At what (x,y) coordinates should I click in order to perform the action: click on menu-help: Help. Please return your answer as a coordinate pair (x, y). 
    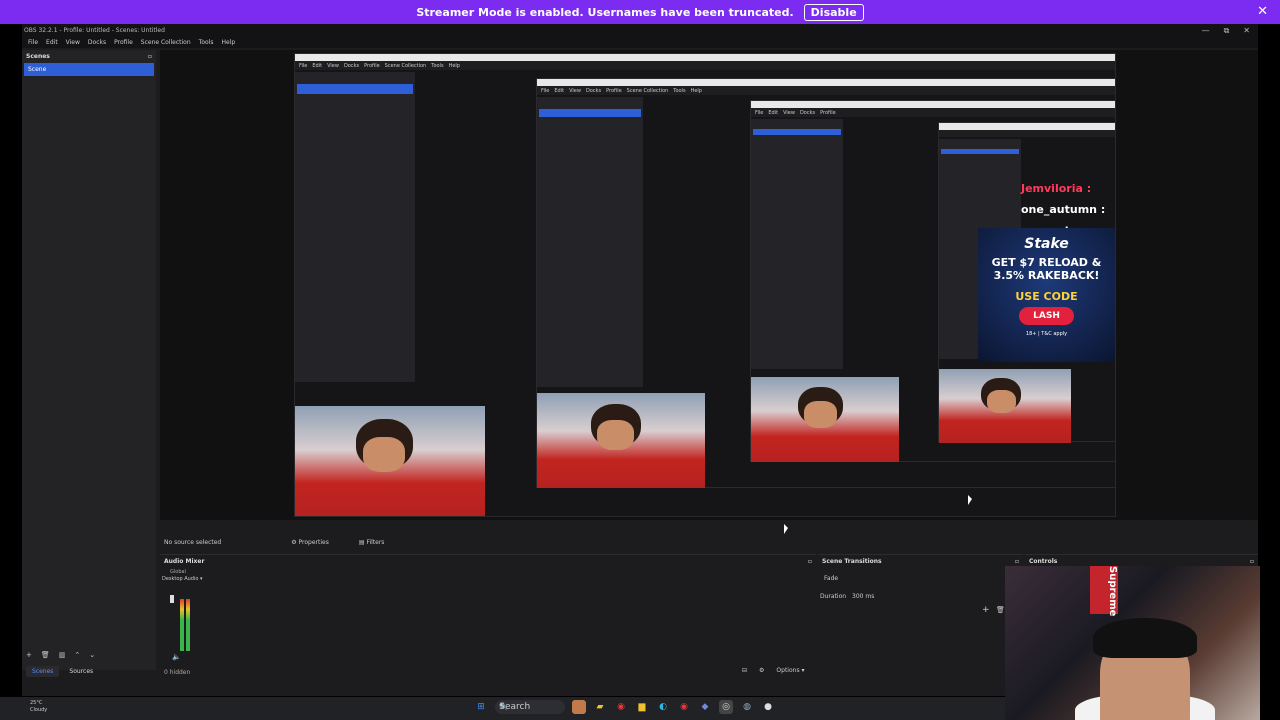
    Looking at the image, I should click on (228, 42).